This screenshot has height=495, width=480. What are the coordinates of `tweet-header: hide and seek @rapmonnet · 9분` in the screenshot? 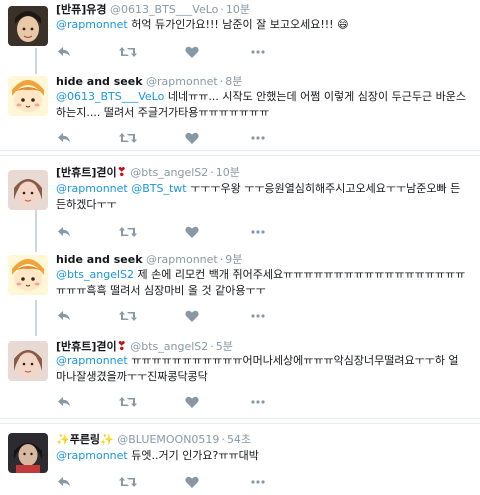 It's located at (149, 260).